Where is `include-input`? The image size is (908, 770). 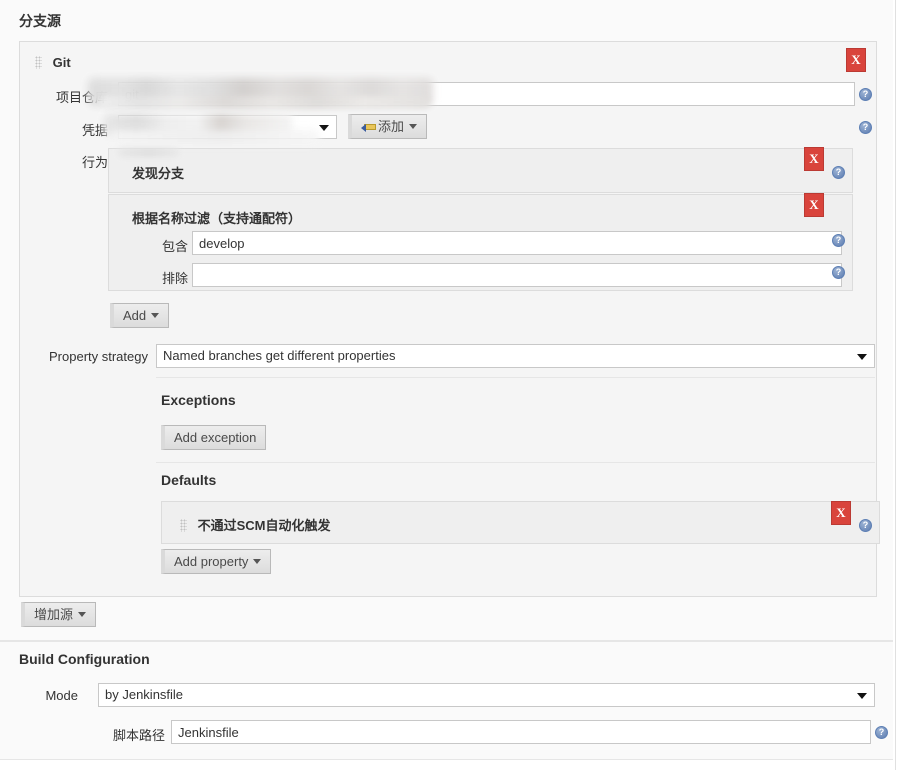
include-input is located at coordinates (517, 243).